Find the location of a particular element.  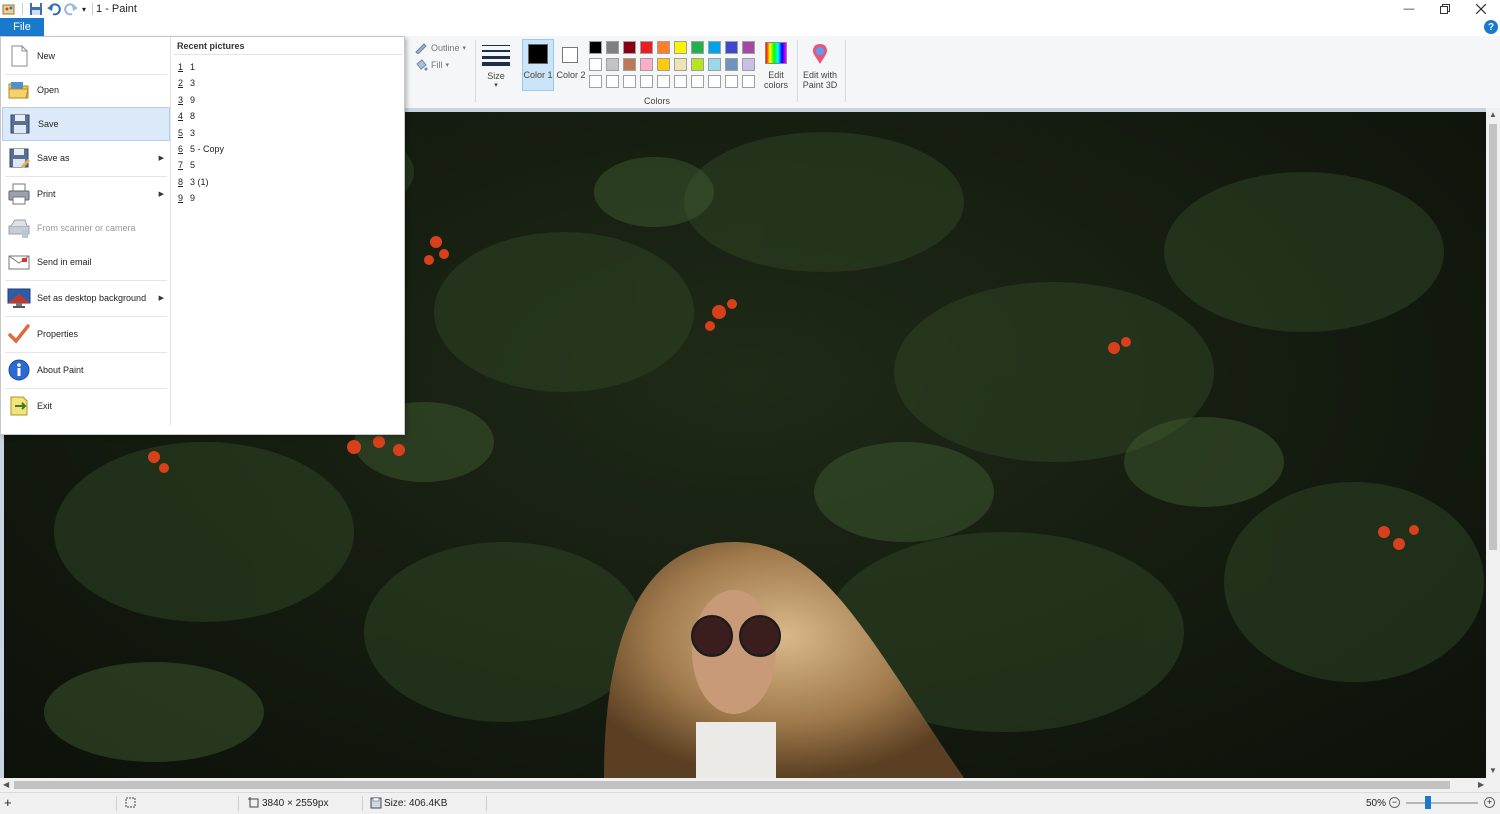

scroll-down-icon: ▼ is located at coordinates (1493, 770).